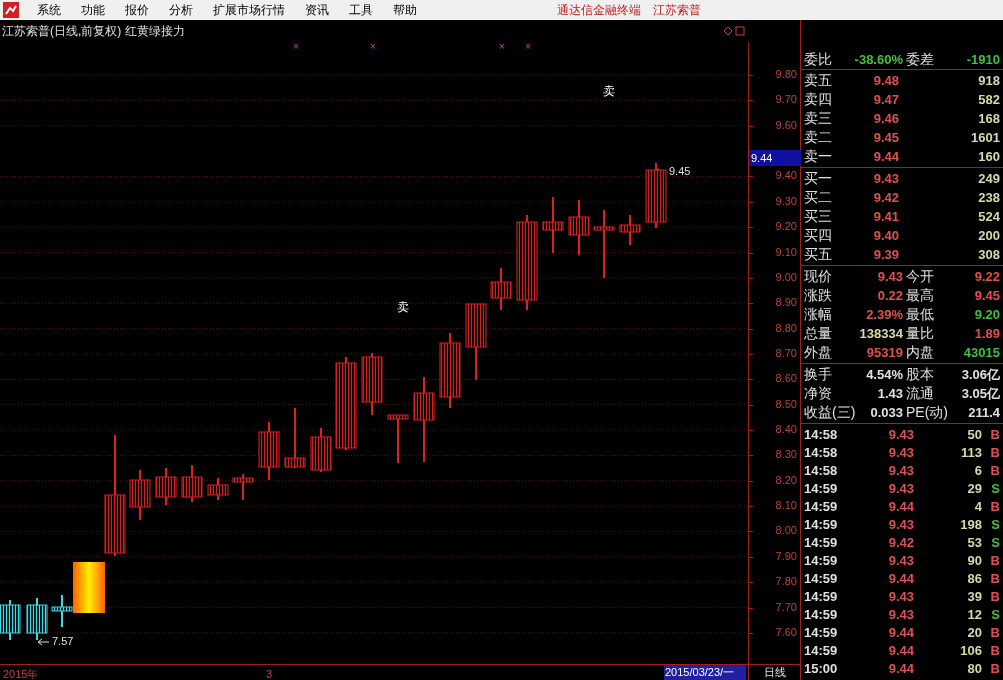 This screenshot has width=1003, height=680. What do you see at coordinates (786, 277) in the screenshot?
I see `price-axis-label: 9.00` at bounding box center [786, 277].